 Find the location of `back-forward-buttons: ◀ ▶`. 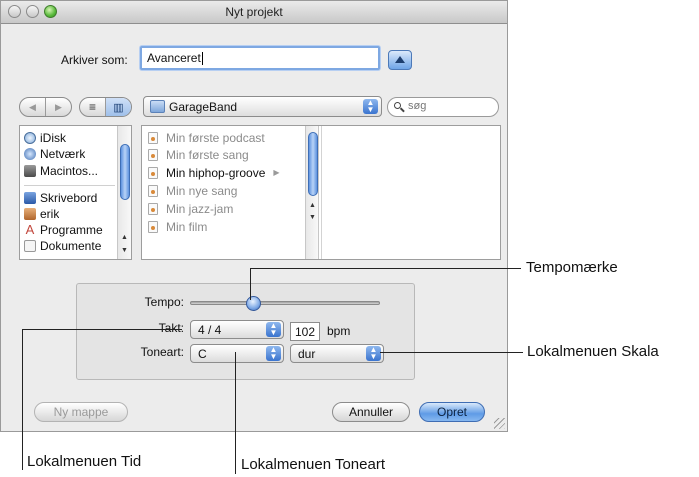

back-forward-buttons: ◀ ▶ is located at coordinates (45, 107).